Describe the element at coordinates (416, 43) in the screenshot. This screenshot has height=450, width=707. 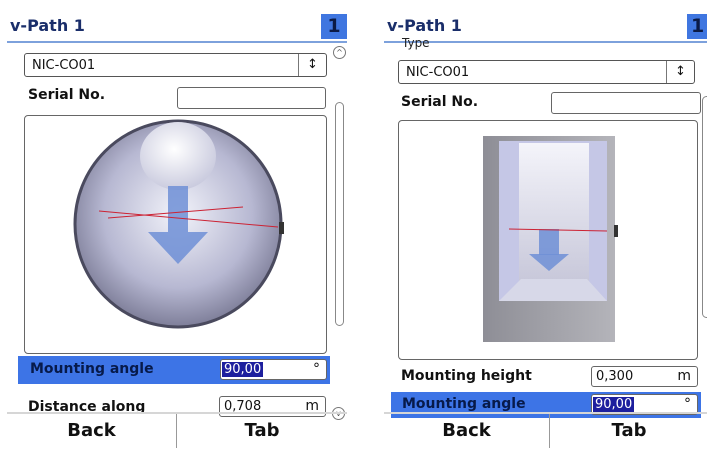
I see `type-label: Type` at that location.